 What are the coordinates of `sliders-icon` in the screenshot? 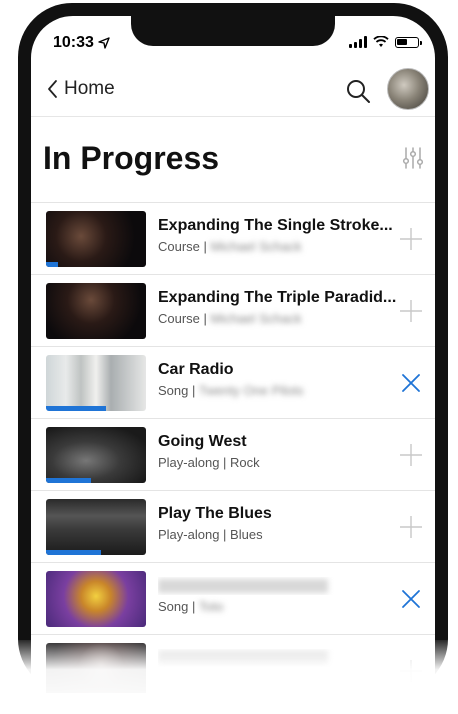 It's located at (413, 158).